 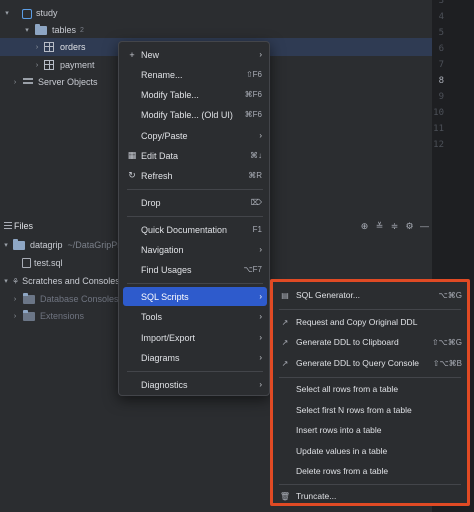 I want to click on menu-item-rename: Rename... ⇧F6, so click(x=195, y=74).